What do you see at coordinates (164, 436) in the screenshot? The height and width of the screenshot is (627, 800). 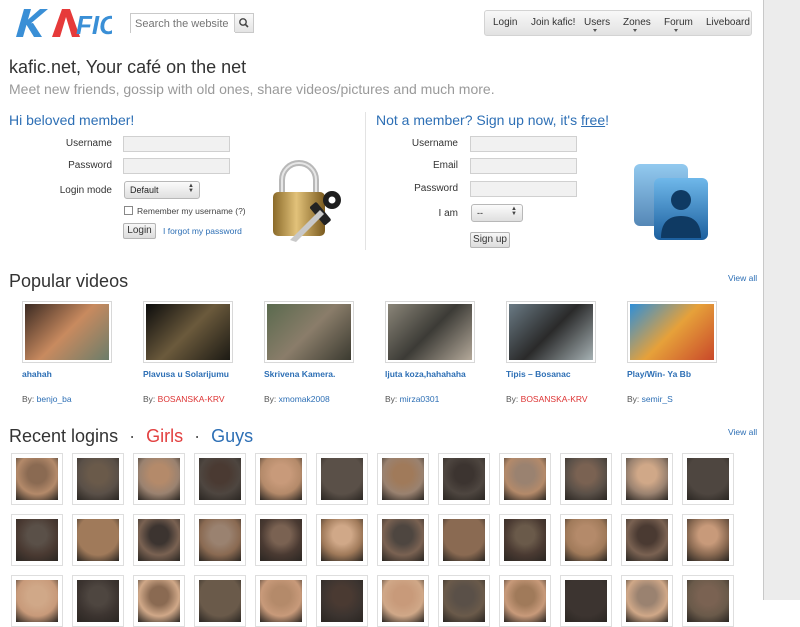 I see `girls-filter-link: Girls` at bounding box center [164, 436].